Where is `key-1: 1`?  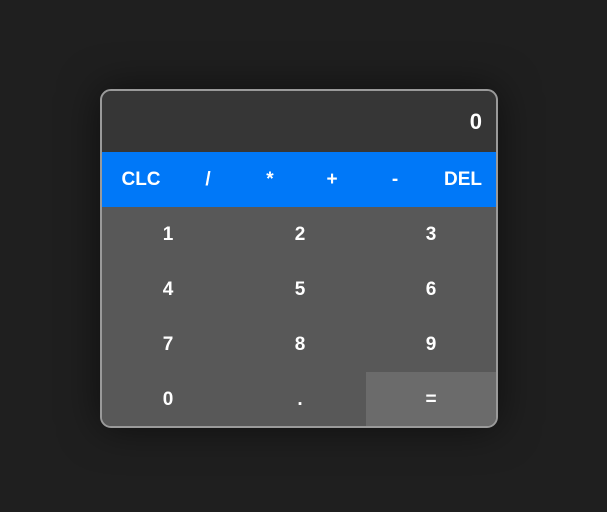 key-1: 1 is located at coordinates (168, 234).